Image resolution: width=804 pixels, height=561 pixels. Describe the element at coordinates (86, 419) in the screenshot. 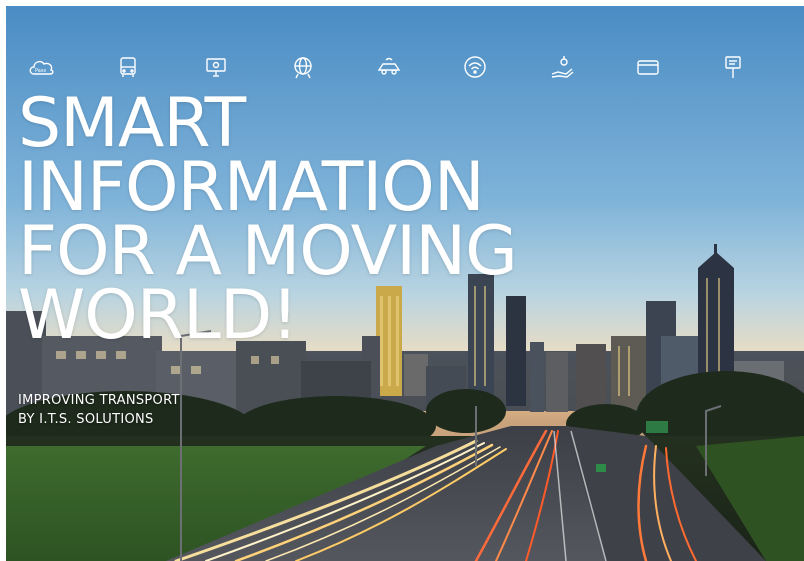

I see `tagline-line-2: BY I.T.S. SOLUTIONS` at that location.